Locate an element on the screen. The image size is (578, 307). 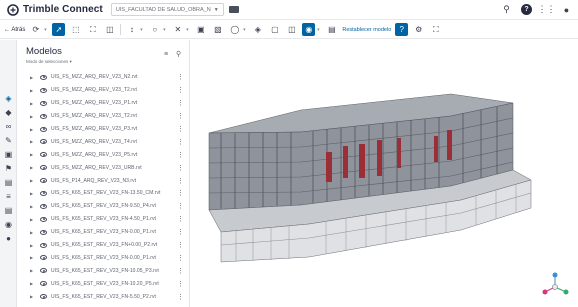
model-list-item: ▶ UIS_FS_K65_EST_REV_V23_FN-9.50_P4.rvt ⋮ is located at coordinates (103, 206).